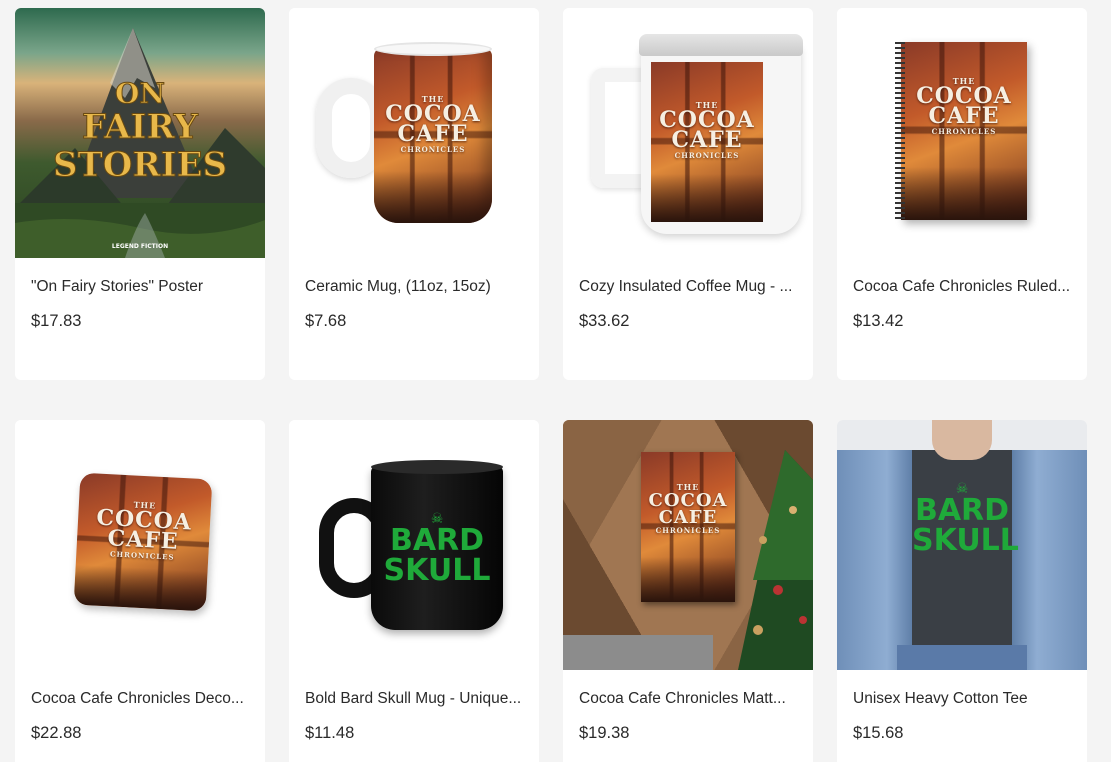  Describe the element at coordinates (56, 733) in the screenshot. I see `product-price: $22.88` at that location.